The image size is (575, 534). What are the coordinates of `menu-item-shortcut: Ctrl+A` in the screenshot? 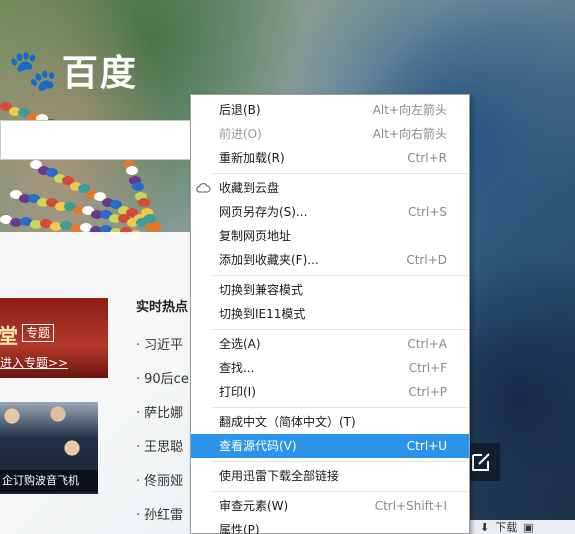 It's located at (427, 344).